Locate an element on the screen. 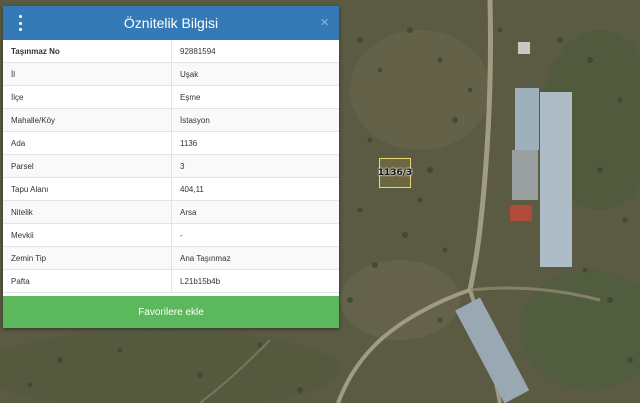  attribute-value: Uşak is located at coordinates (255, 74).